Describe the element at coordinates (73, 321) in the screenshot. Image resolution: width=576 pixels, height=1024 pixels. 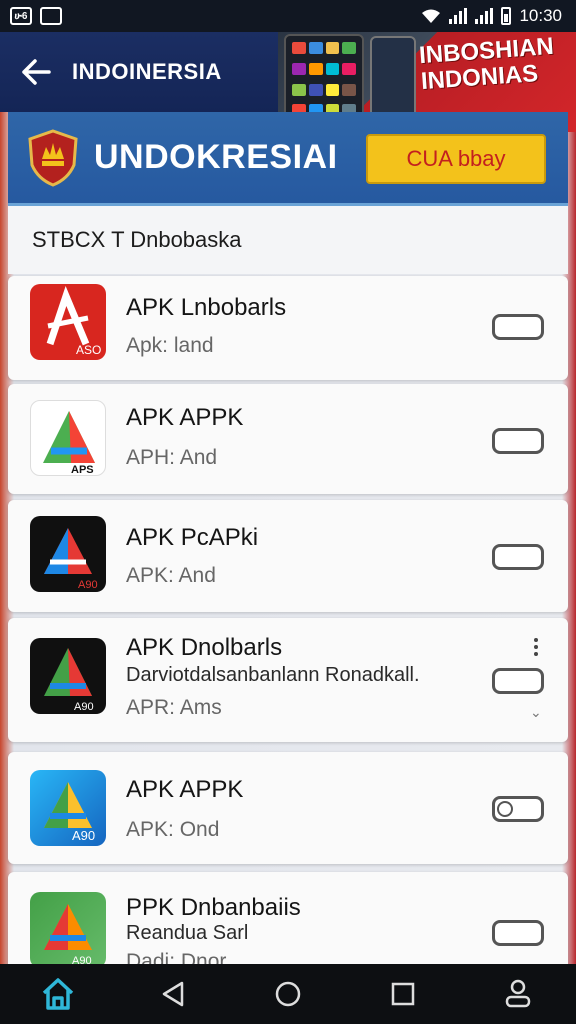
I see `app-logo-icon: ASO` at that location.